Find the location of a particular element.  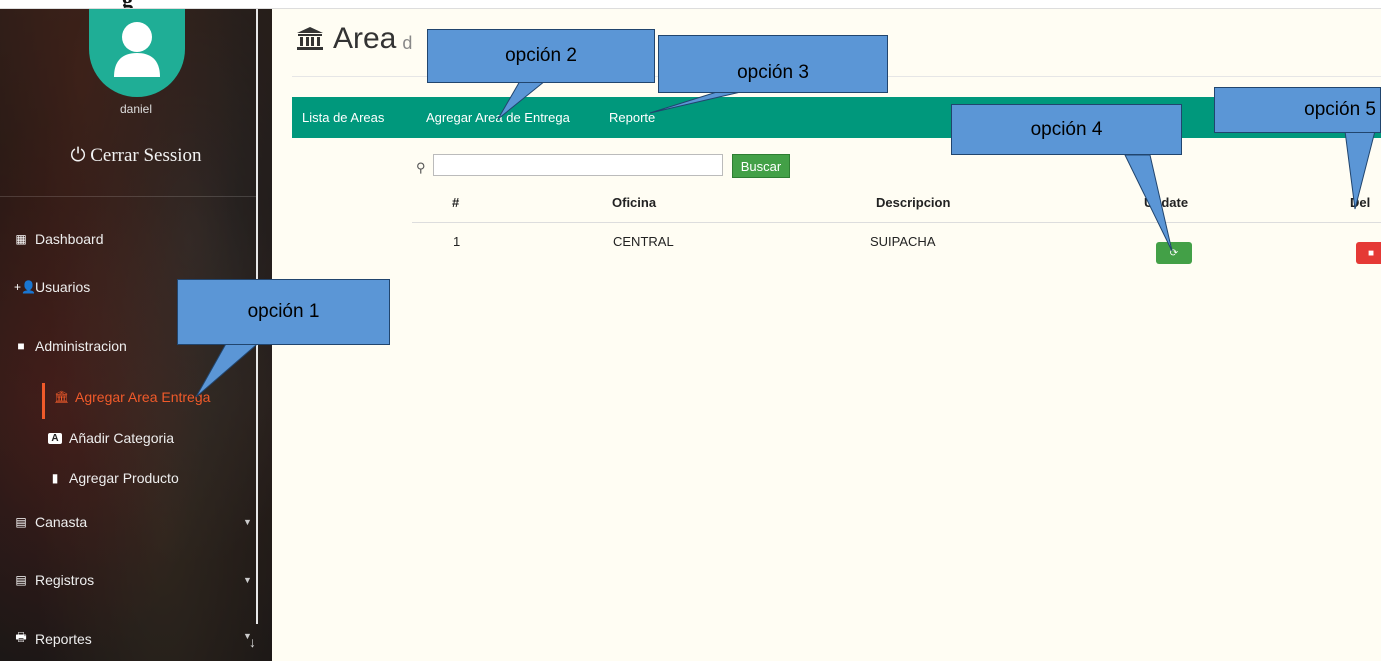

sidebar-divider is located at coordinates (128, 196).